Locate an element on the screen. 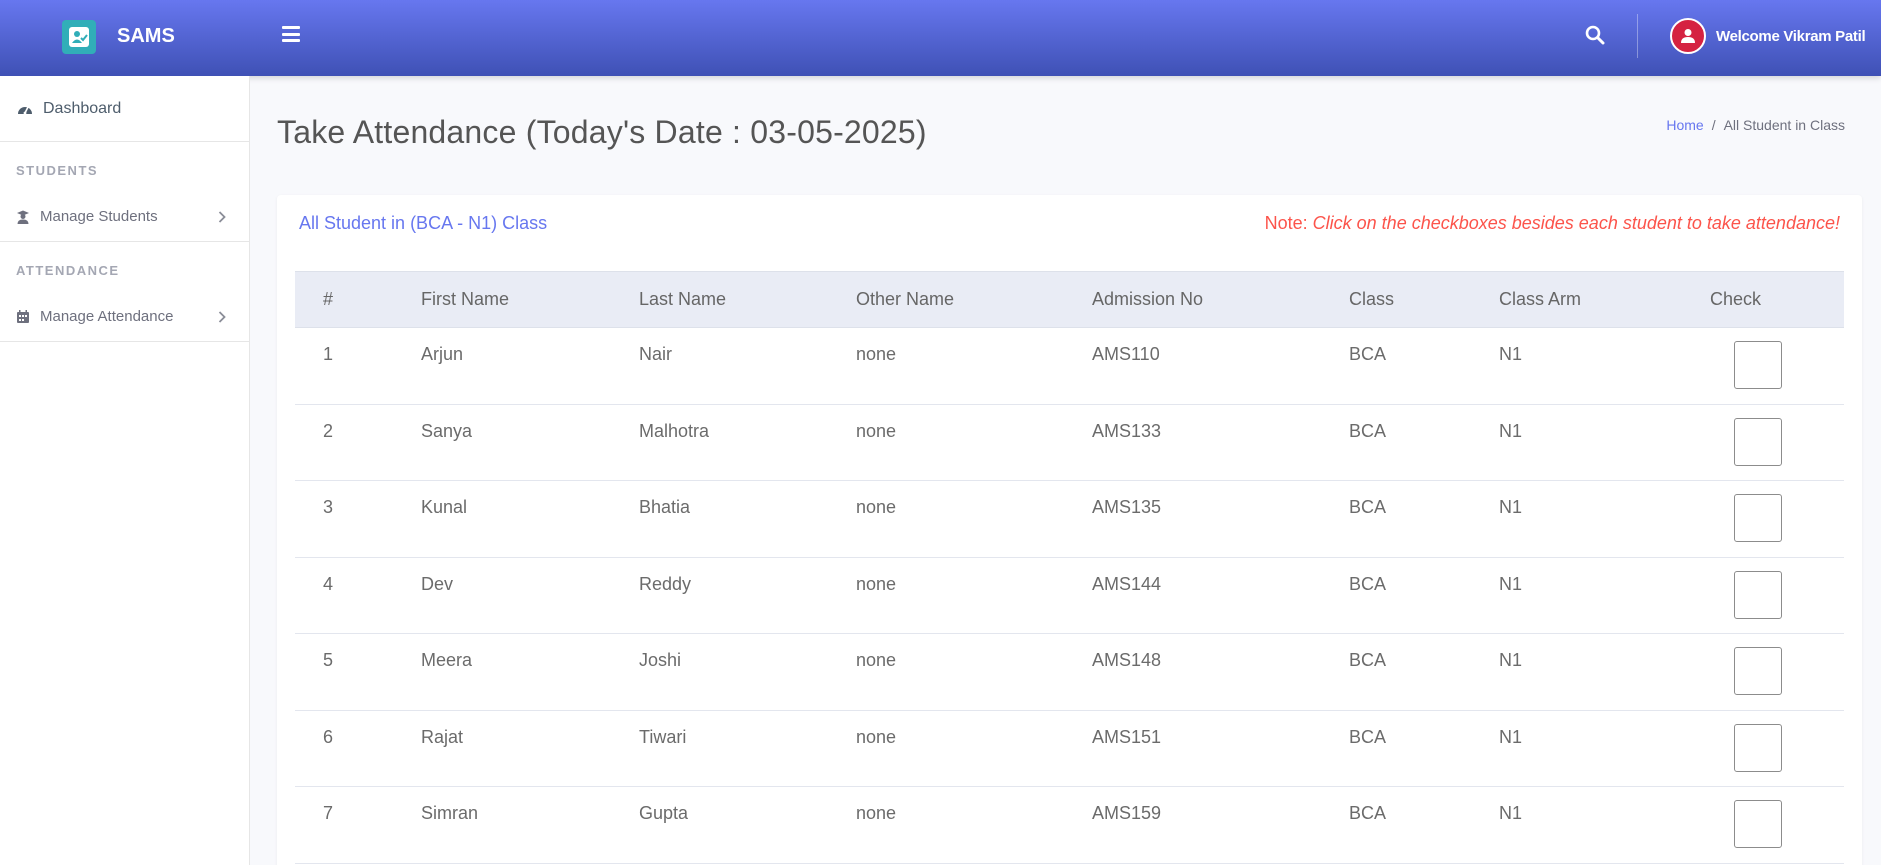 The width and height of the screenshot is (1881, 865). cell-last-name: Joshi is located at coordinates (660, 660).